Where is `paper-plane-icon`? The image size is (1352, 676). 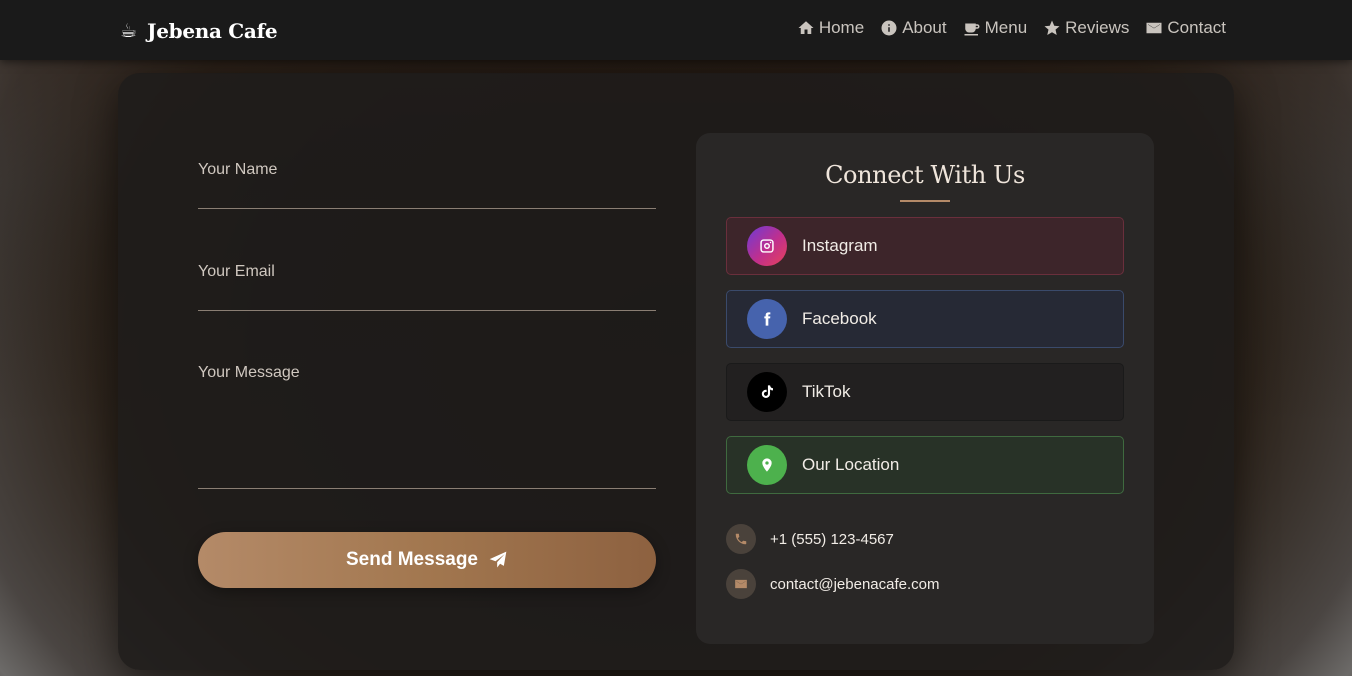 paper-plane-icon is located at coordinates (498, 559).